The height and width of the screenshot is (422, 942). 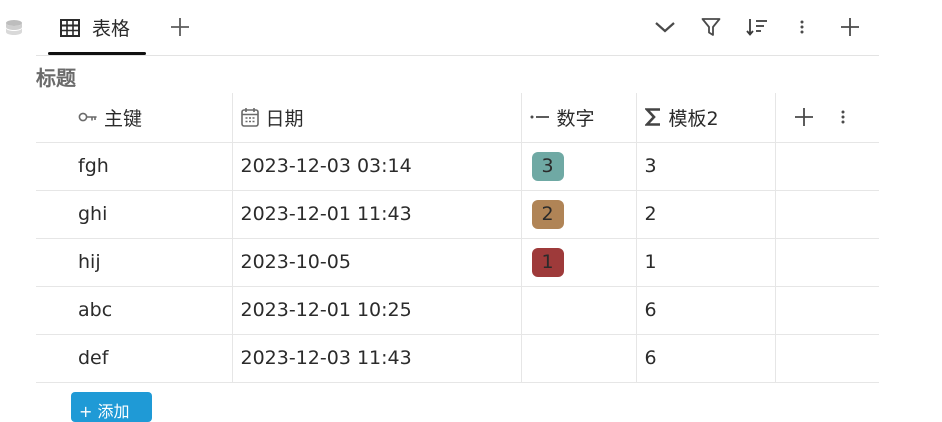 I want to click on table-row: def 2023-12-03 11:43 6, so click(x=457, y=358).